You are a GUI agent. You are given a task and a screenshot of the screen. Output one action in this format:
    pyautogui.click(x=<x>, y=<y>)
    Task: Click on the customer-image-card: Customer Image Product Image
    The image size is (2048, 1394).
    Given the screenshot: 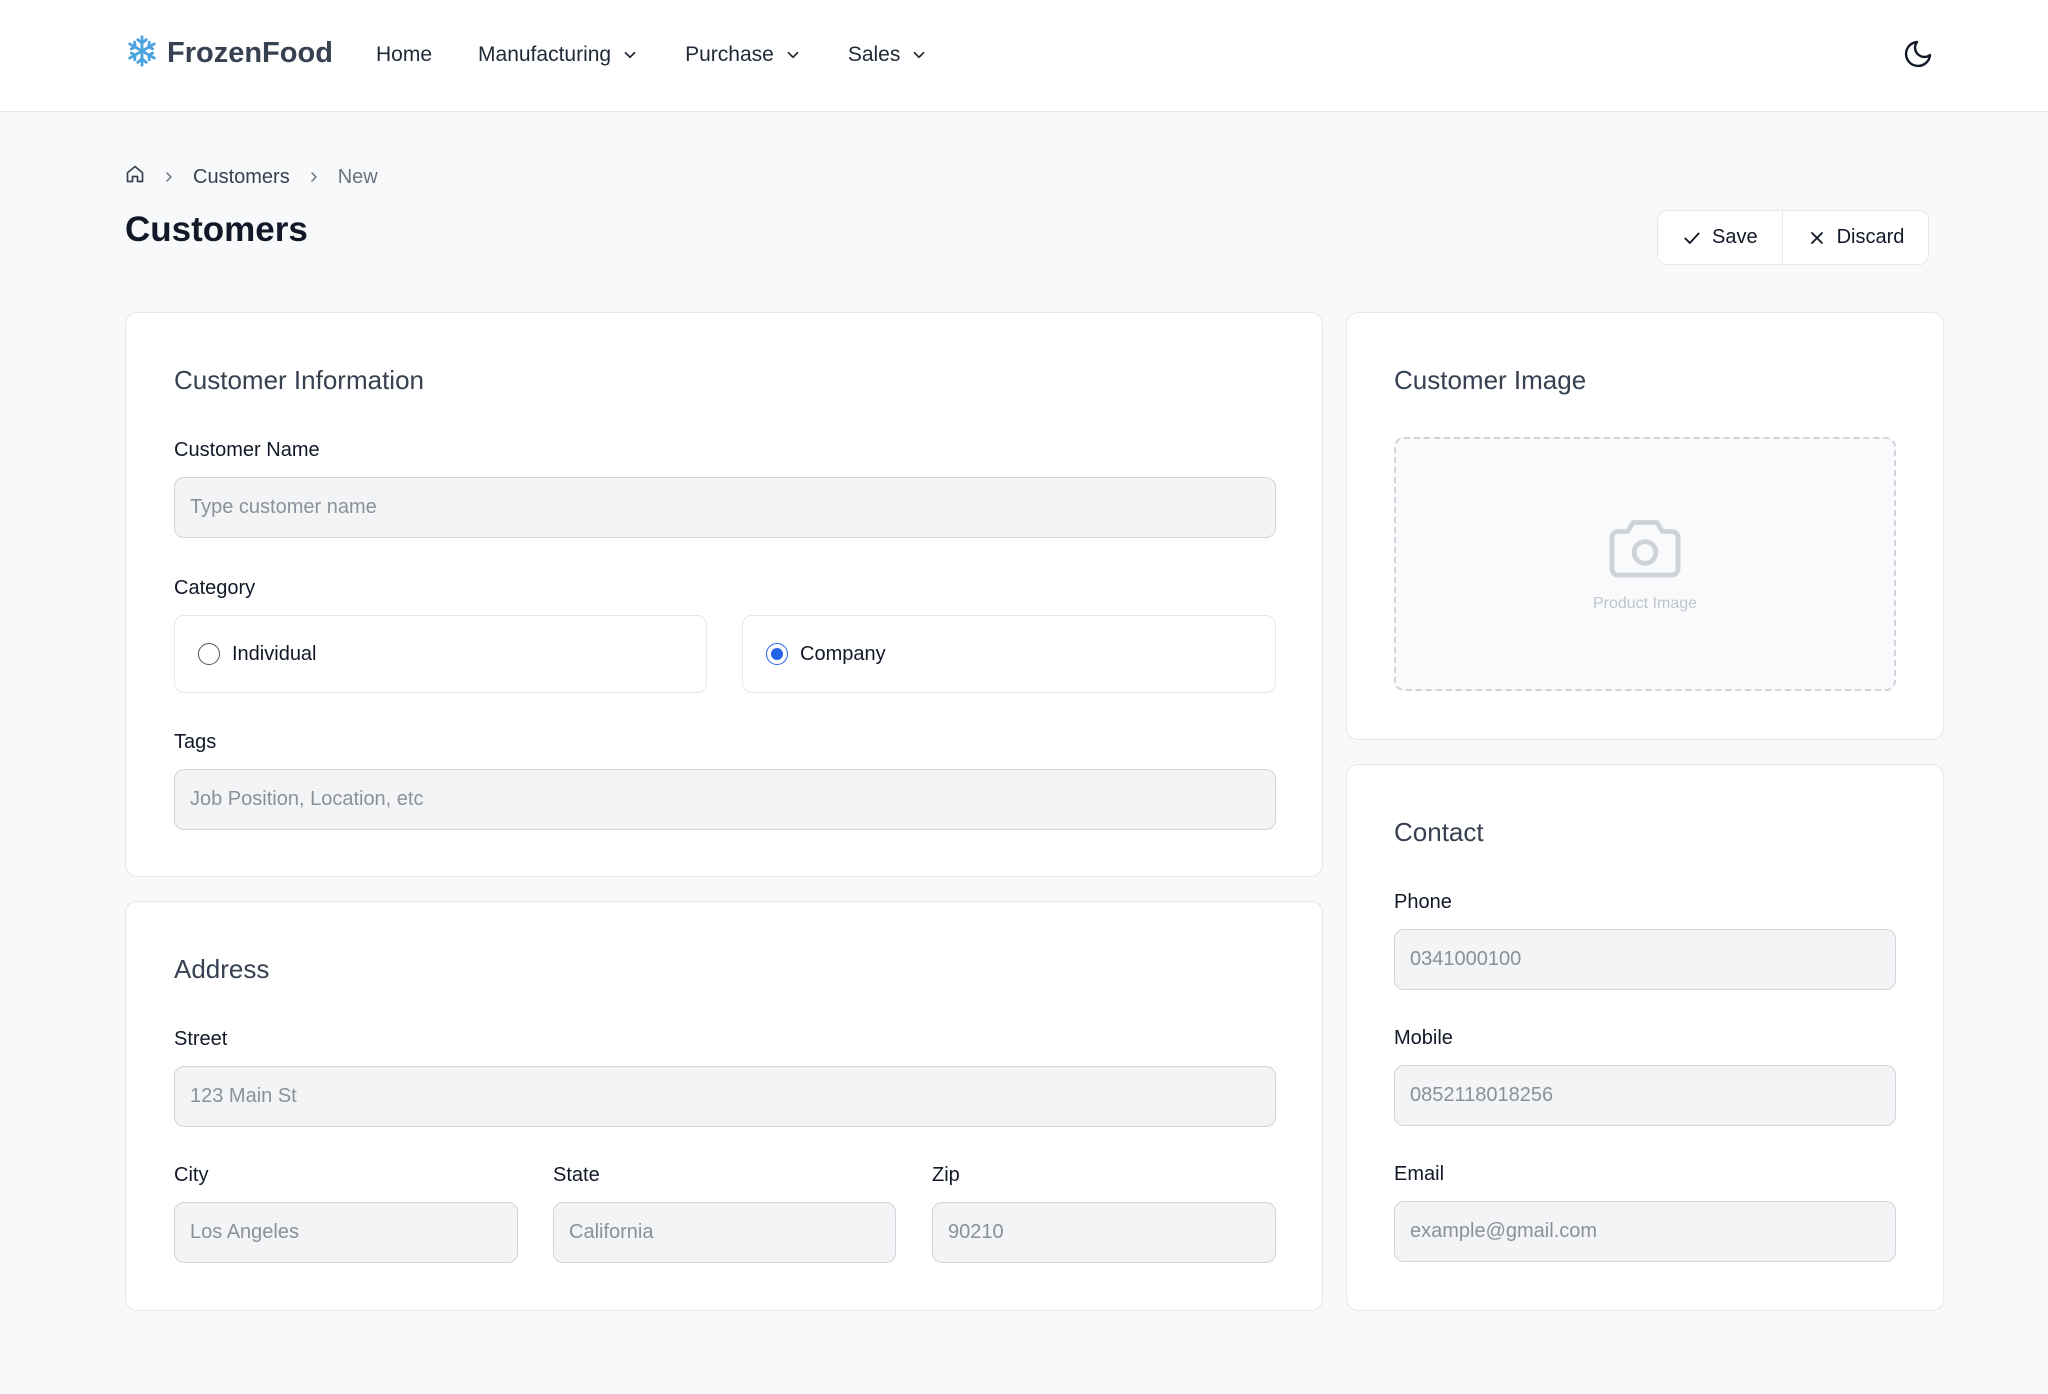 What is the action you would take?
    pyautogui.click(x=1645, y=526)
    